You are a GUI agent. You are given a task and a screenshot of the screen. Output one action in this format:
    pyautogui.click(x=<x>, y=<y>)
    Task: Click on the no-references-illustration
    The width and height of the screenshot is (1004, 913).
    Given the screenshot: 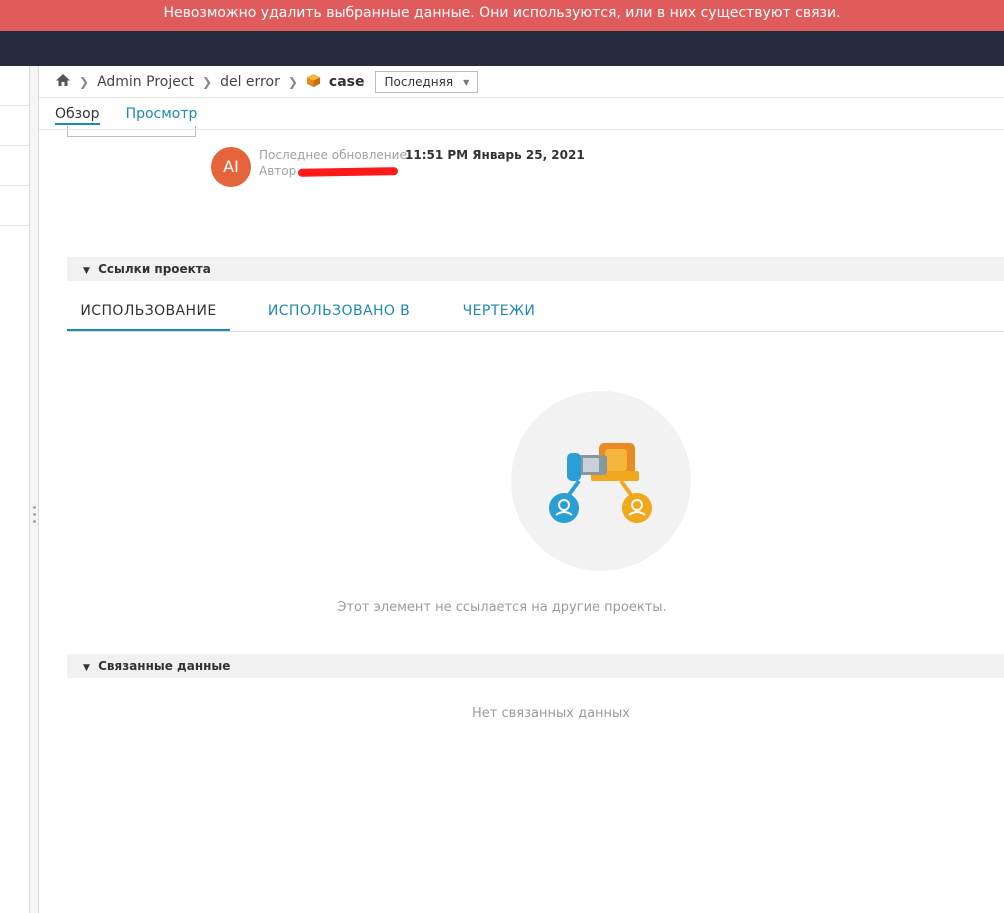 What is the action you would take?
    pyautogui.click(x=601, y=481)
    